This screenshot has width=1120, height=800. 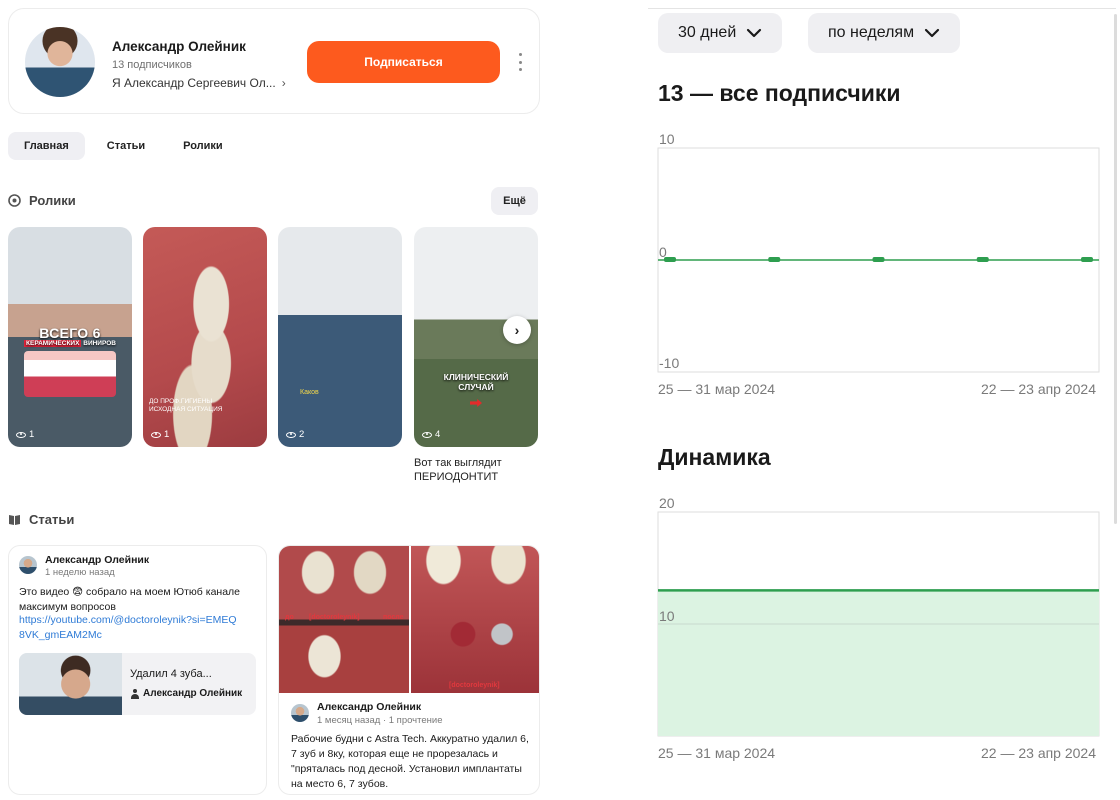 I want to click on period-dropdown: 30 дней, so click(x=720, y=33).